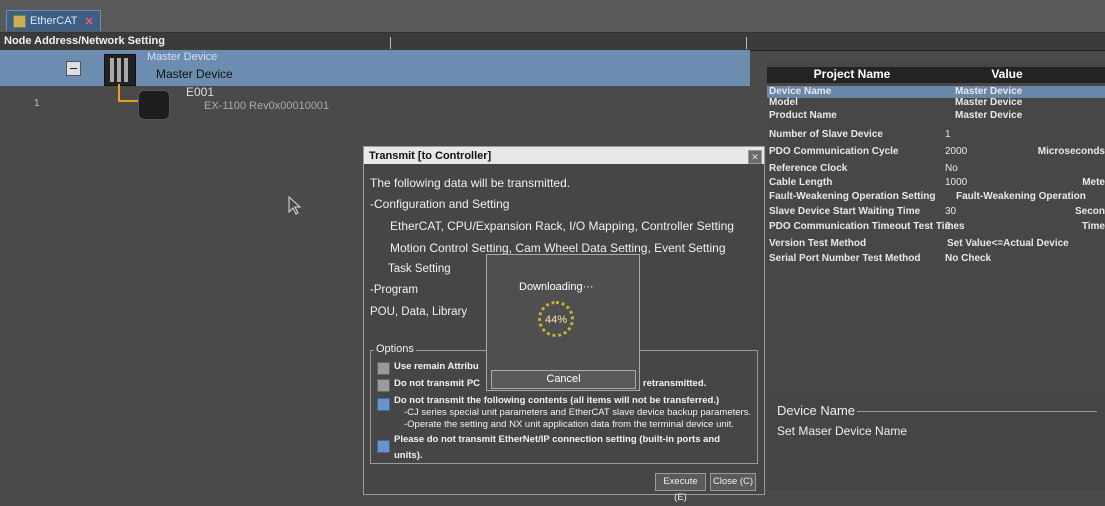  I want to click on program-heading: -Program, so click(394, 290).